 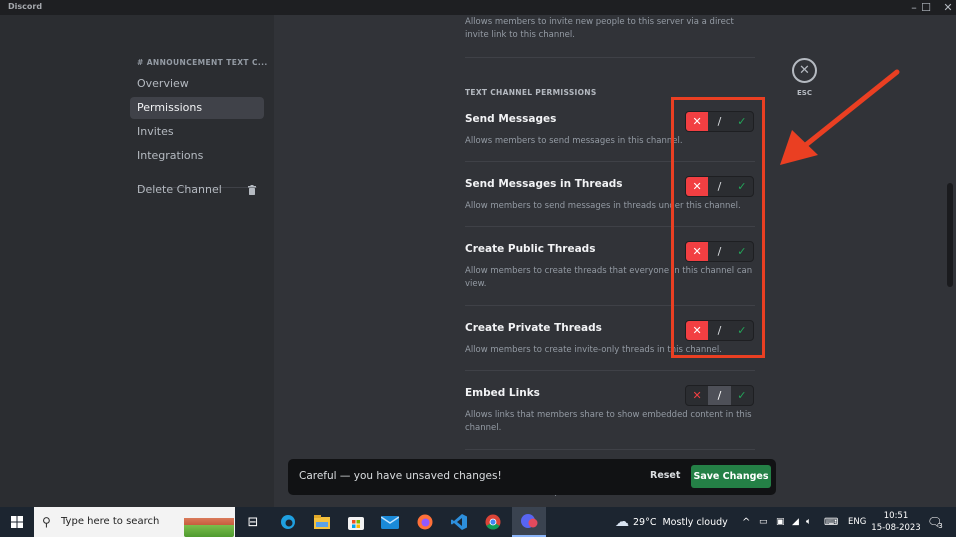 What do you see at coordinates (645, 522) in the screenshot?
I see `weather-temp: 29°C` at bounding box center [645, 522].